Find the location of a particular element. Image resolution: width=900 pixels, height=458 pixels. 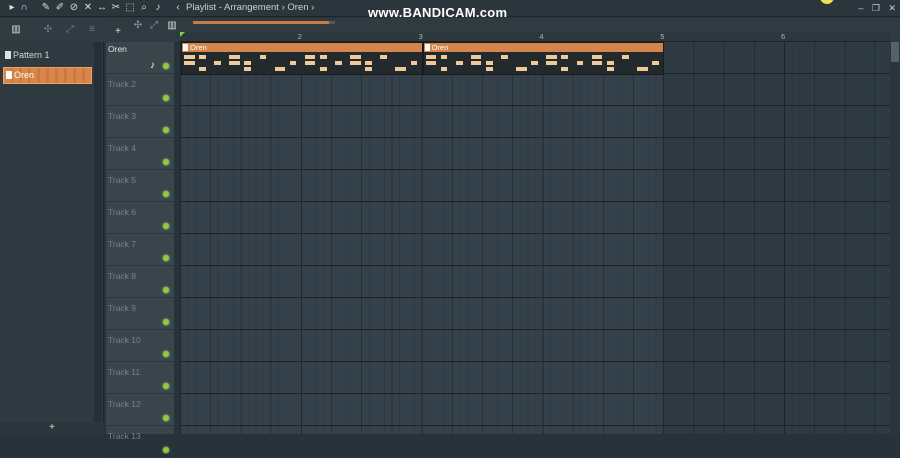

track-row: Track 7 is located at coordinates (140, 250).